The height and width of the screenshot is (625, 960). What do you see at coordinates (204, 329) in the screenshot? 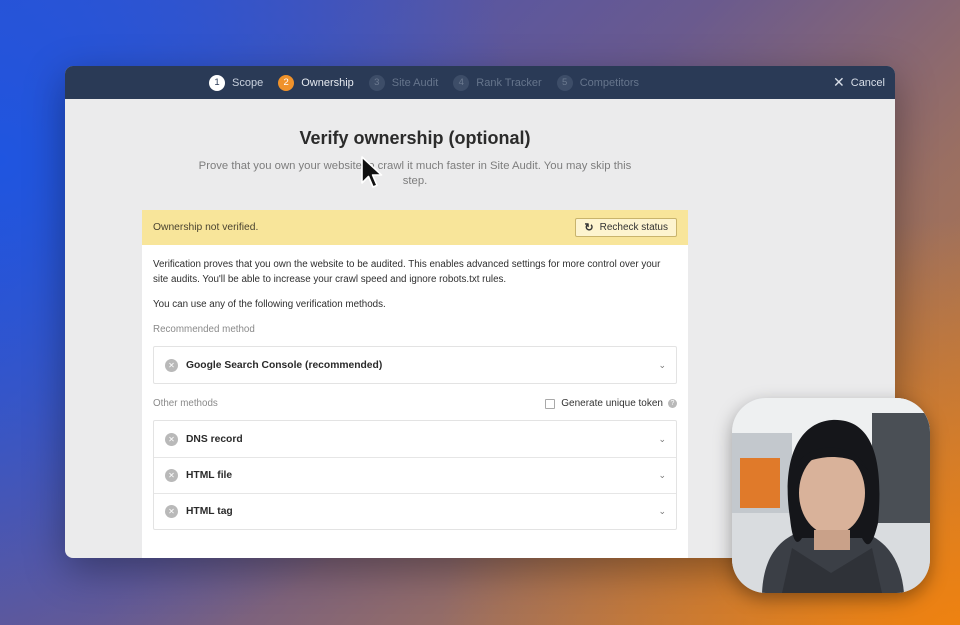
I see `recommended-heading: Recommended method` at bounding box center [204, 329].